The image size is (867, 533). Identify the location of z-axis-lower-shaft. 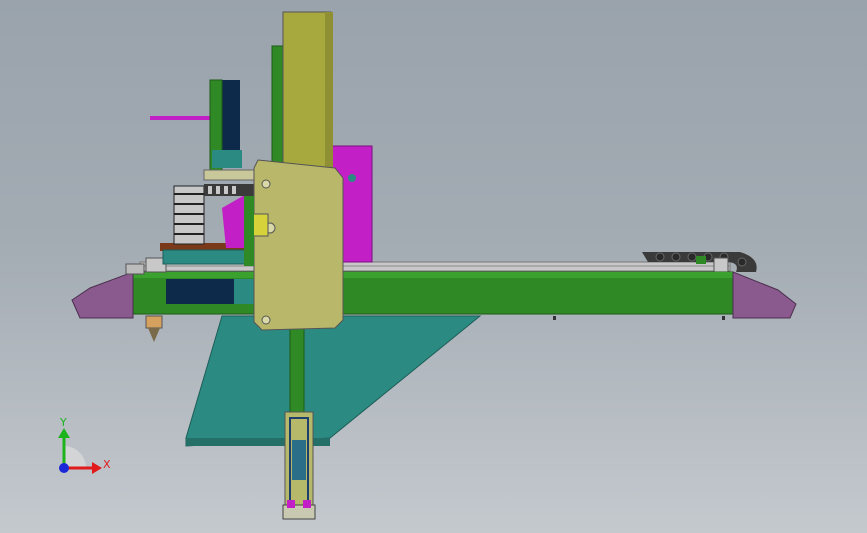
(297, 371).